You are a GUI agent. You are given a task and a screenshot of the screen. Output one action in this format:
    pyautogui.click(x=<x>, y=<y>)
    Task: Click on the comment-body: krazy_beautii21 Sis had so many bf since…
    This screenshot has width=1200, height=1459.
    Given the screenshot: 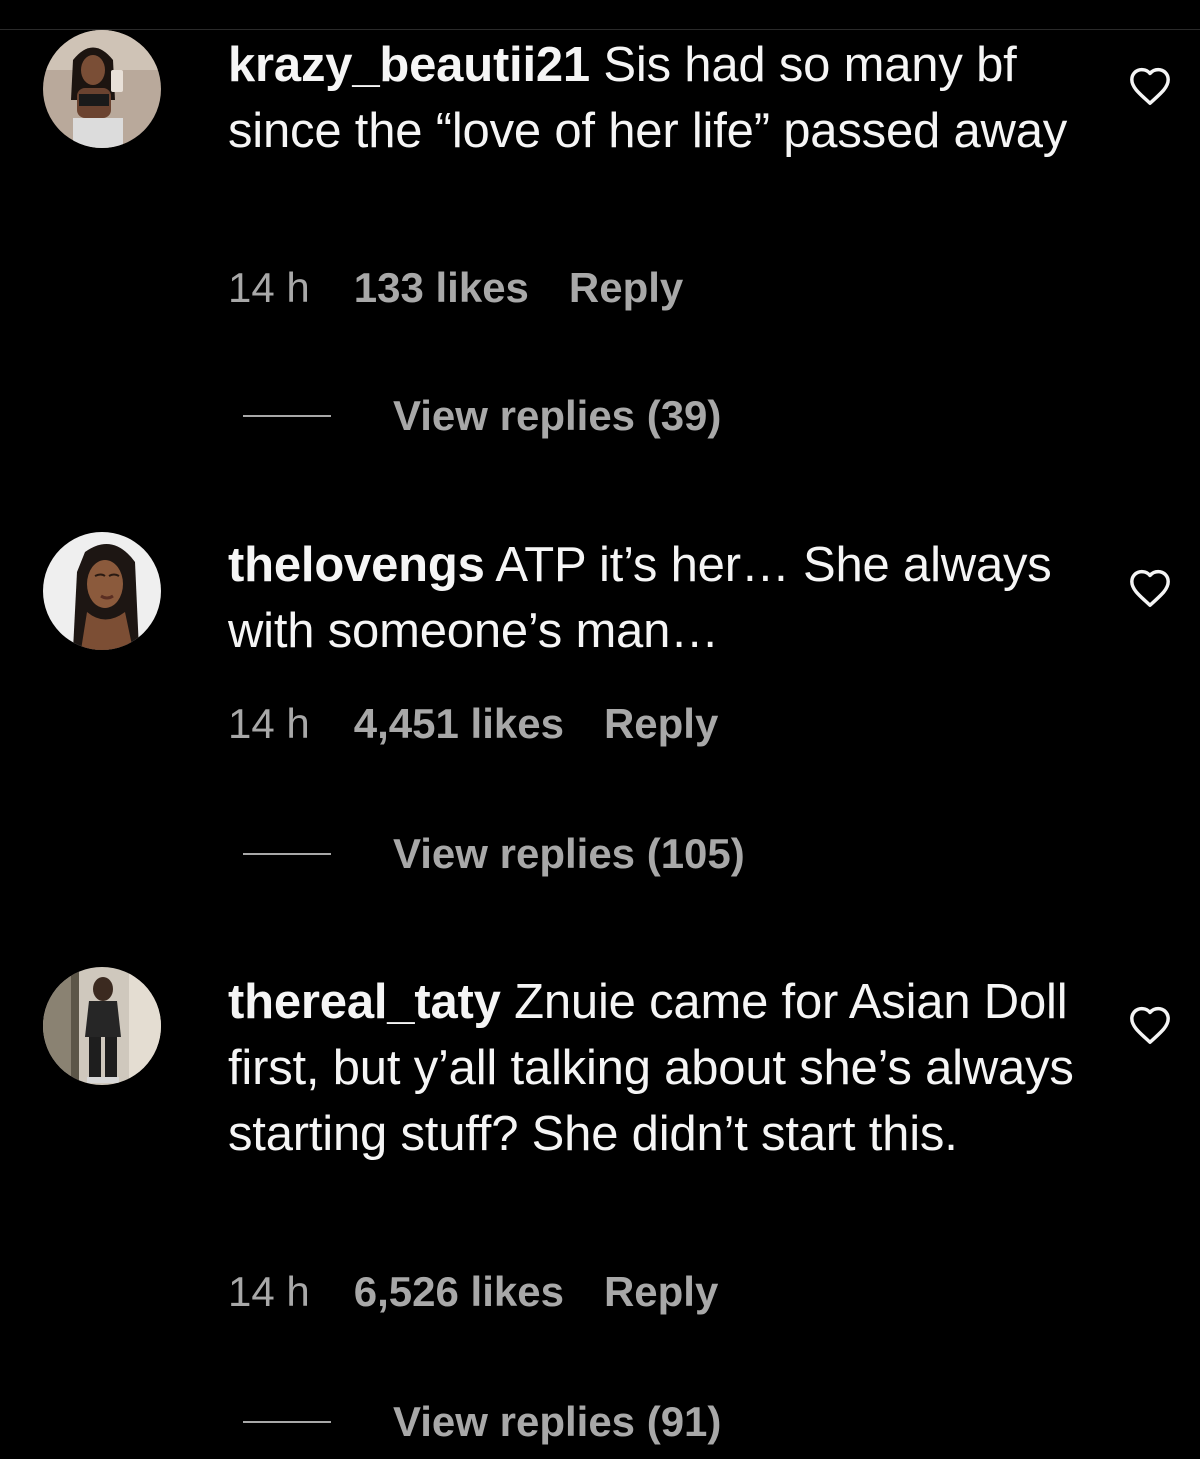 What is the action you would take?
    pyautogui.click(x=653, y=98)
    